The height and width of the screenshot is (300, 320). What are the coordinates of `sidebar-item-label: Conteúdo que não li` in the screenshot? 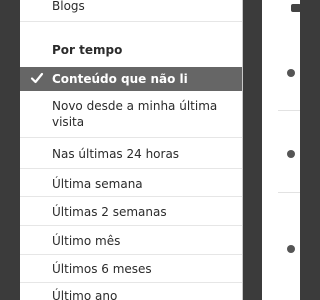 It's located at (120, 79).